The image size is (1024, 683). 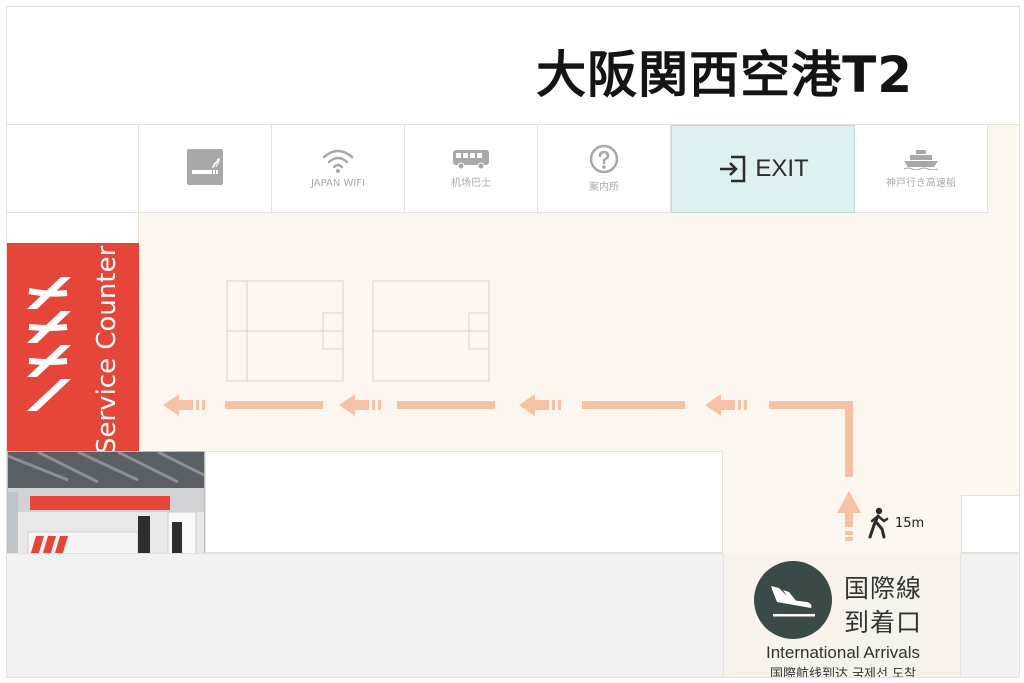 I want to click on arrivals-badge, so click(x=793, y=600).